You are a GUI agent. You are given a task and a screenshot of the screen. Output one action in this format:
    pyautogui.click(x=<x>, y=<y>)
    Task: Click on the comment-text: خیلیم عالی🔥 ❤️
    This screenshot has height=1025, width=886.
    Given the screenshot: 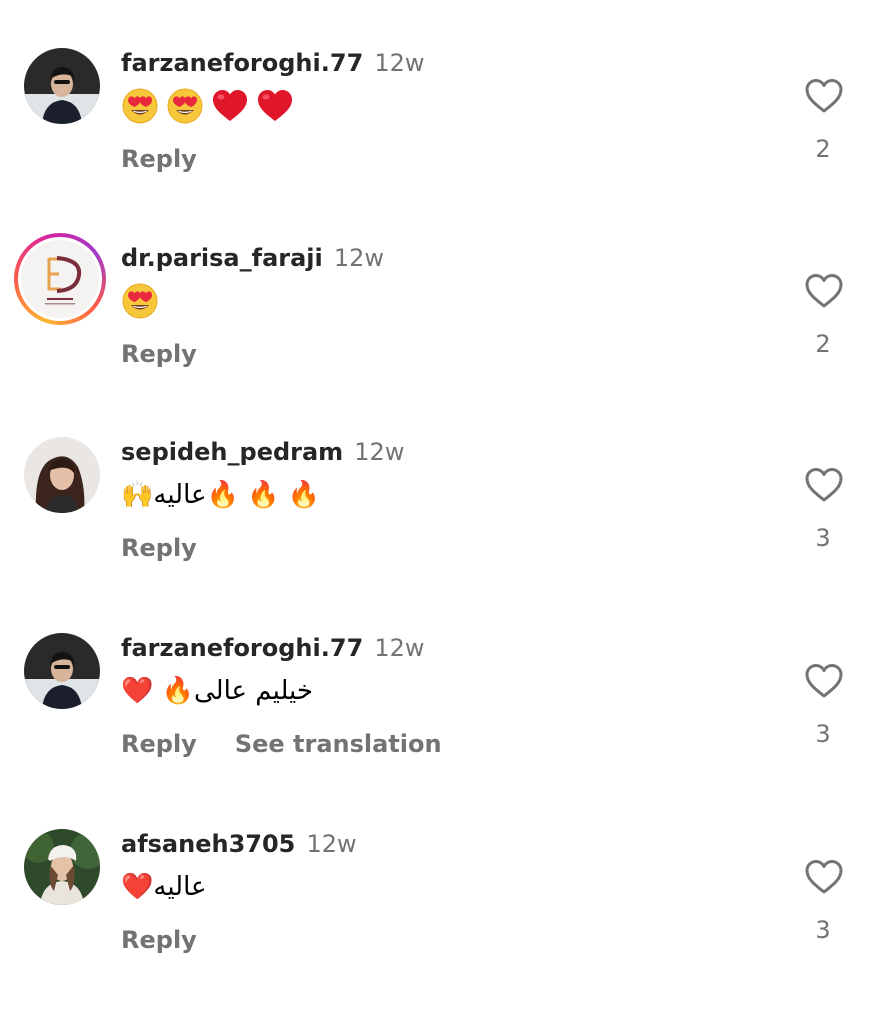 What is the action you would take?
    pyautogui.click(x=217, y=691)
    